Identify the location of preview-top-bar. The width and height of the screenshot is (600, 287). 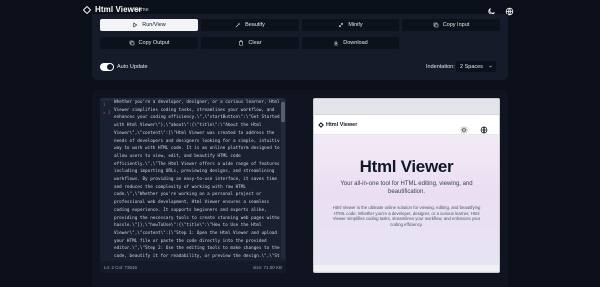
(406, 107).